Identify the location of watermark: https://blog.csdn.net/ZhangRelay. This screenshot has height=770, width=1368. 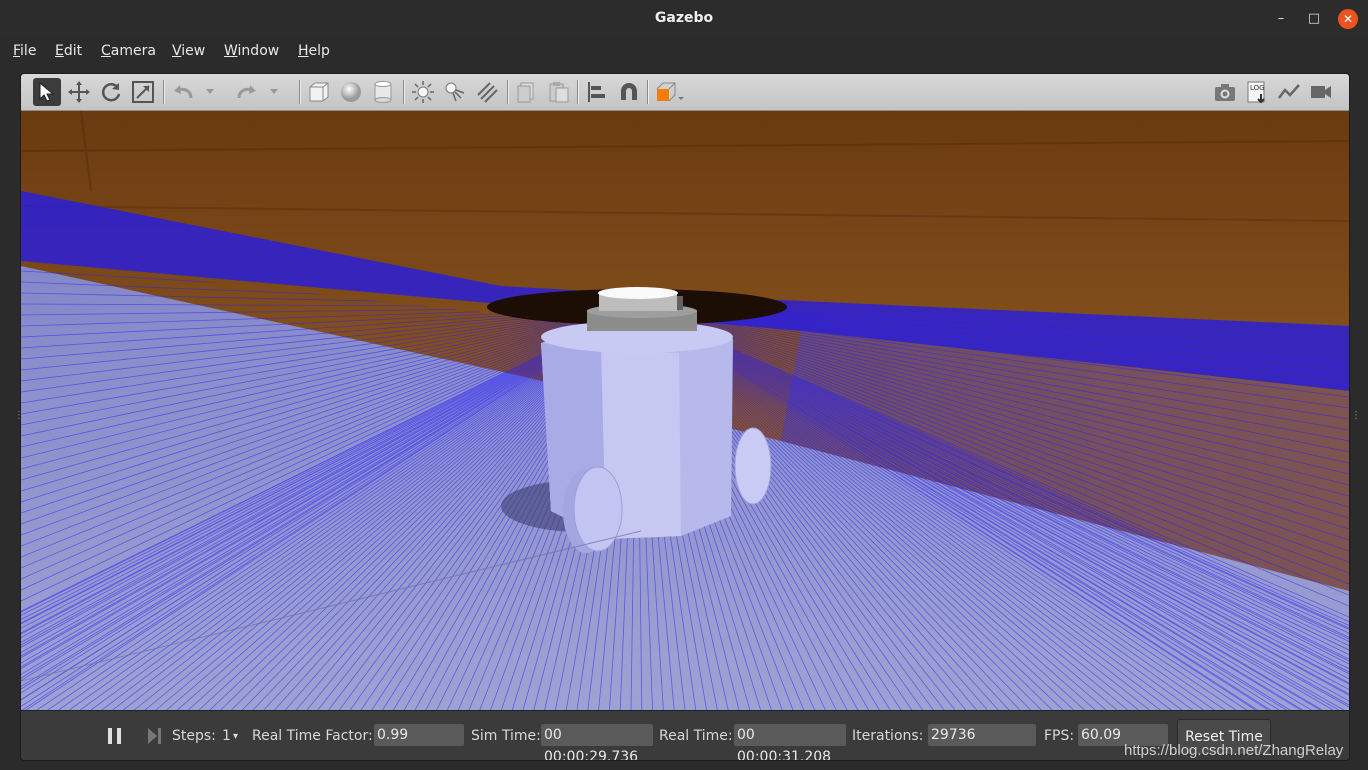
(1234, 750).